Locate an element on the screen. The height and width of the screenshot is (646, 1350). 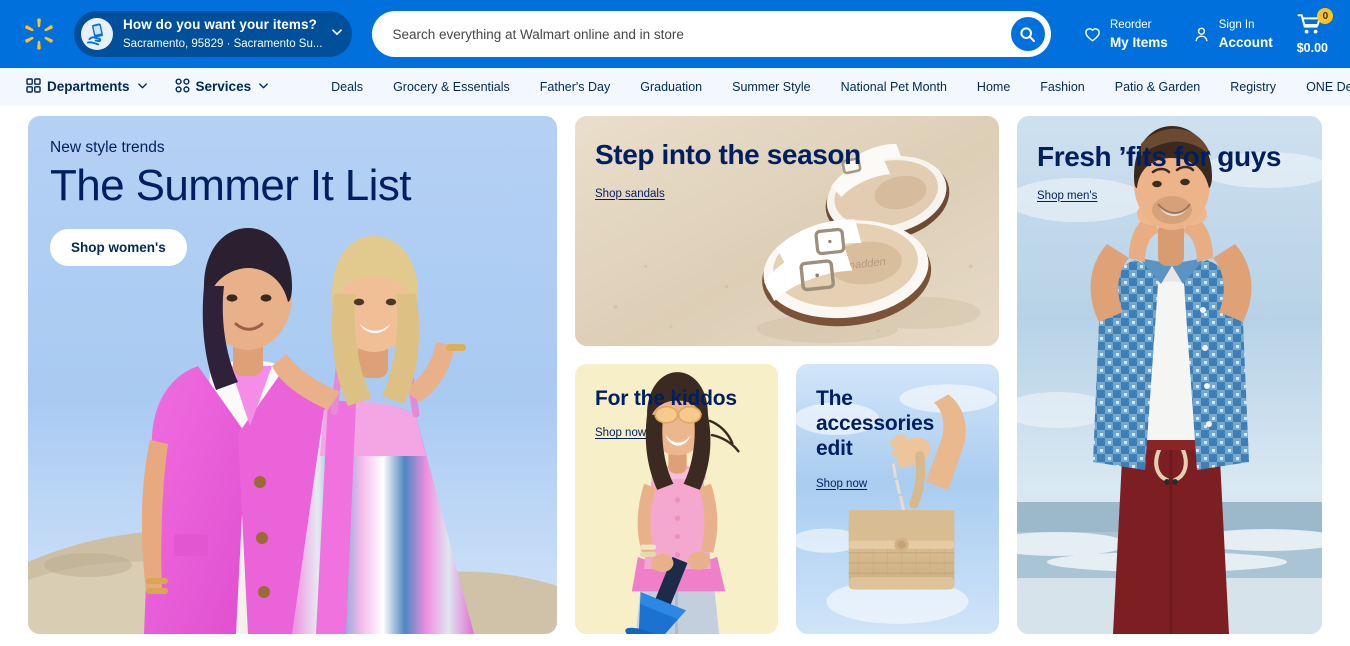
sign-in-account-button: Sign In Account is located at coordinates (1232, 34).